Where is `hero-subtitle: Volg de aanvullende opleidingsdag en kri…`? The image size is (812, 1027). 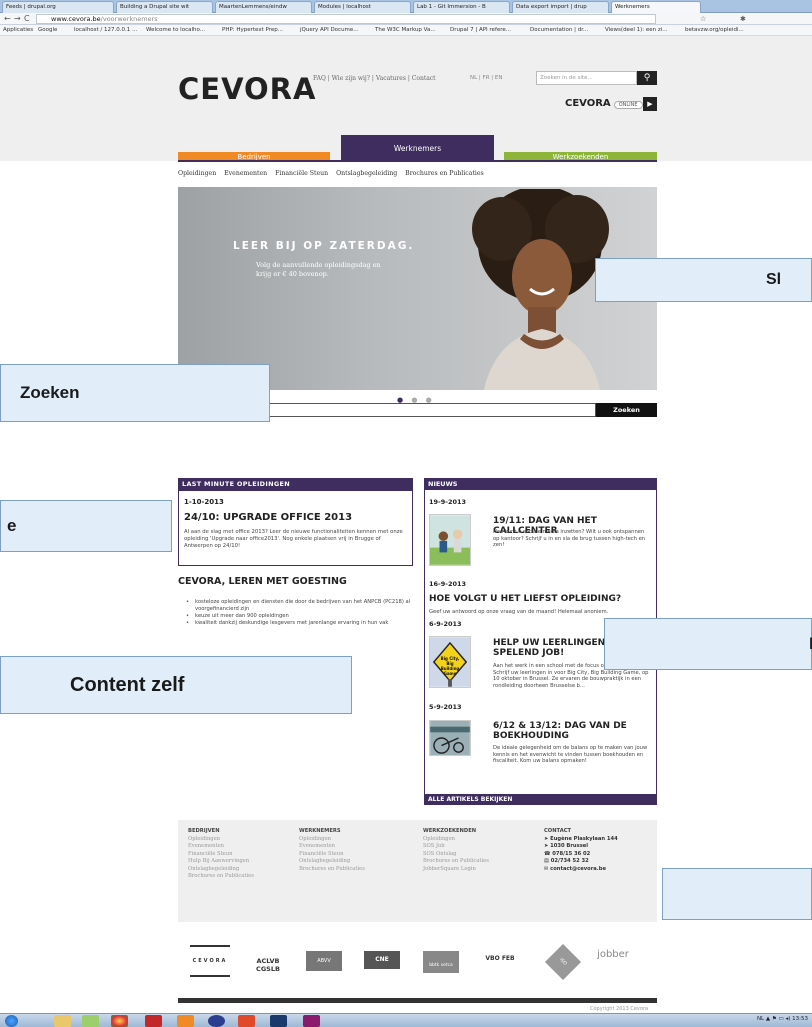 hero-subtitle: Volg de aanvullende opleidingsdag en kri… is located at coordinates (318, 269).